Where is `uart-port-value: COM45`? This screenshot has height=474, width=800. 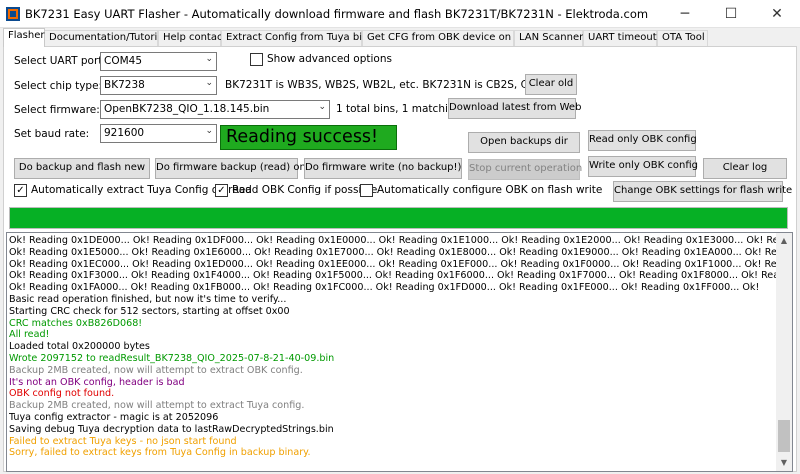 uart-port-value: COM45 is located at coordinates (123, 61).